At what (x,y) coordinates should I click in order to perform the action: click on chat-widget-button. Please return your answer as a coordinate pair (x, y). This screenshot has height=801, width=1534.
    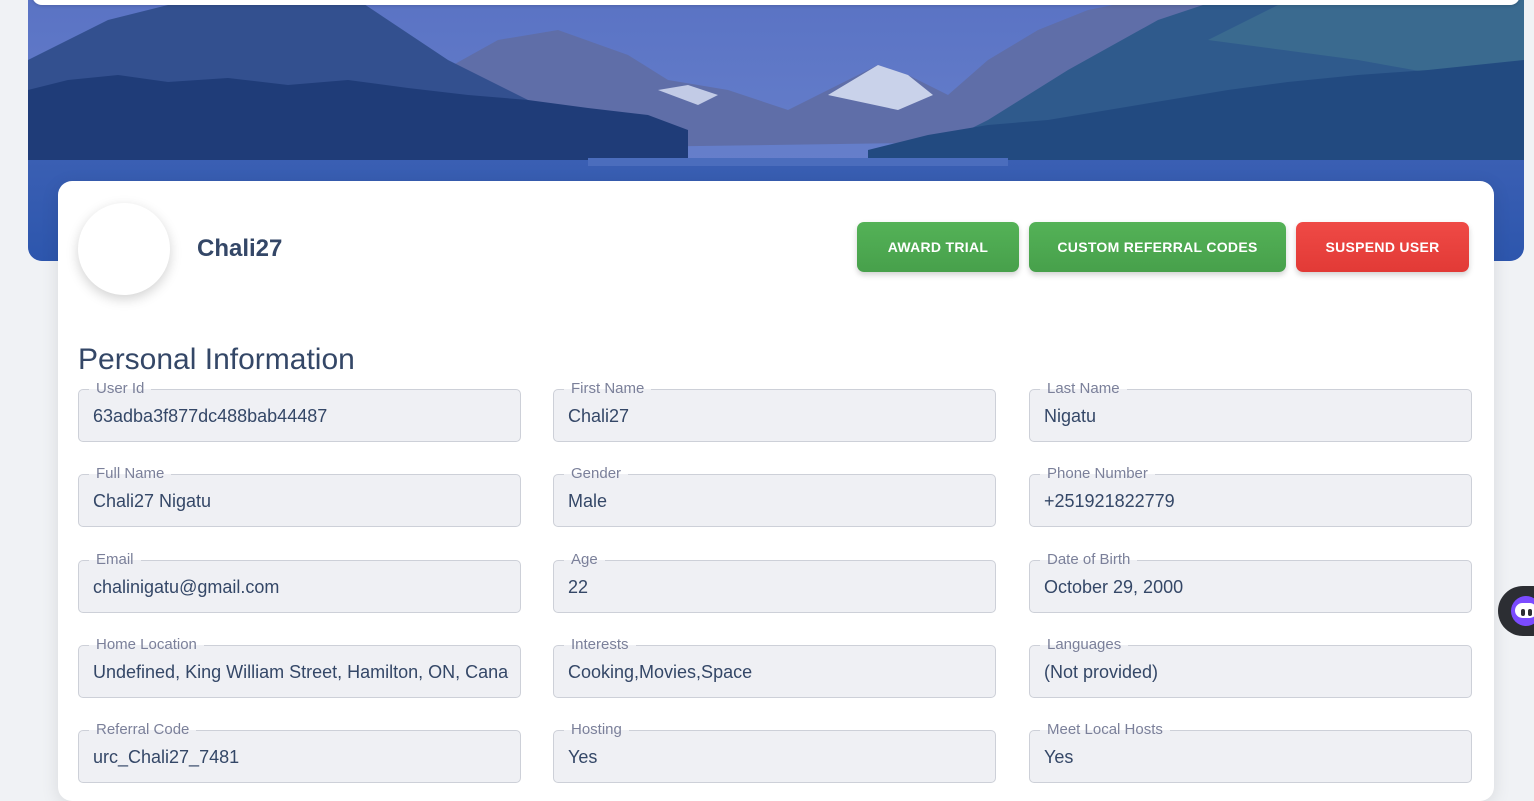
    Looking at the image, I should click on (1516, 611).